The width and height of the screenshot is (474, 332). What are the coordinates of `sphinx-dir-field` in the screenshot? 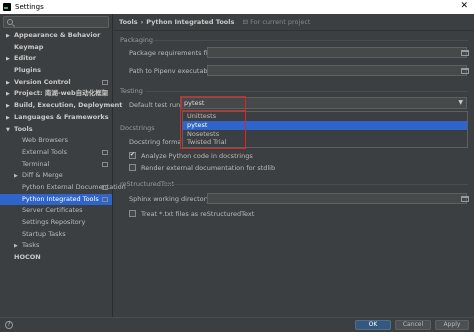 It's located at (337, 198).